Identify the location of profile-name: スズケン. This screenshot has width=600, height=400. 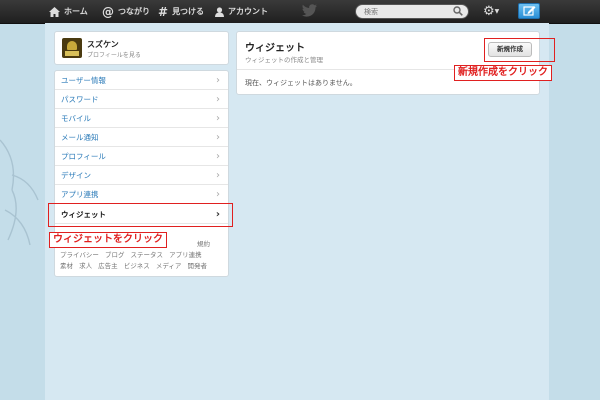
(103, 44).